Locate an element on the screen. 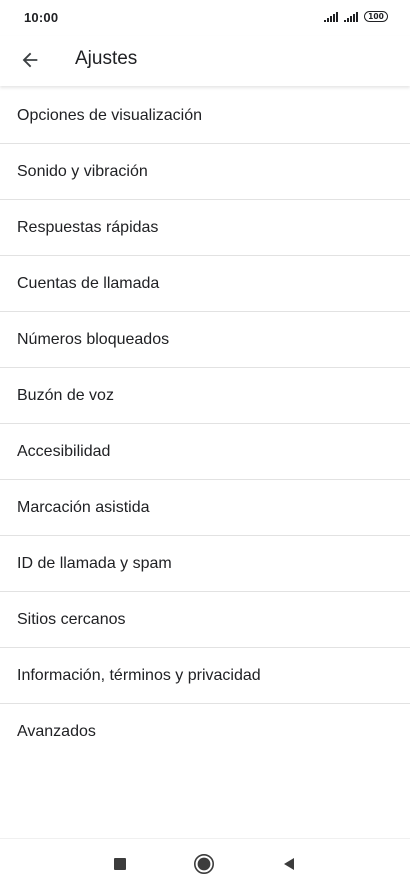  app-bar: Ajustes is located at coordinates (205, 61).